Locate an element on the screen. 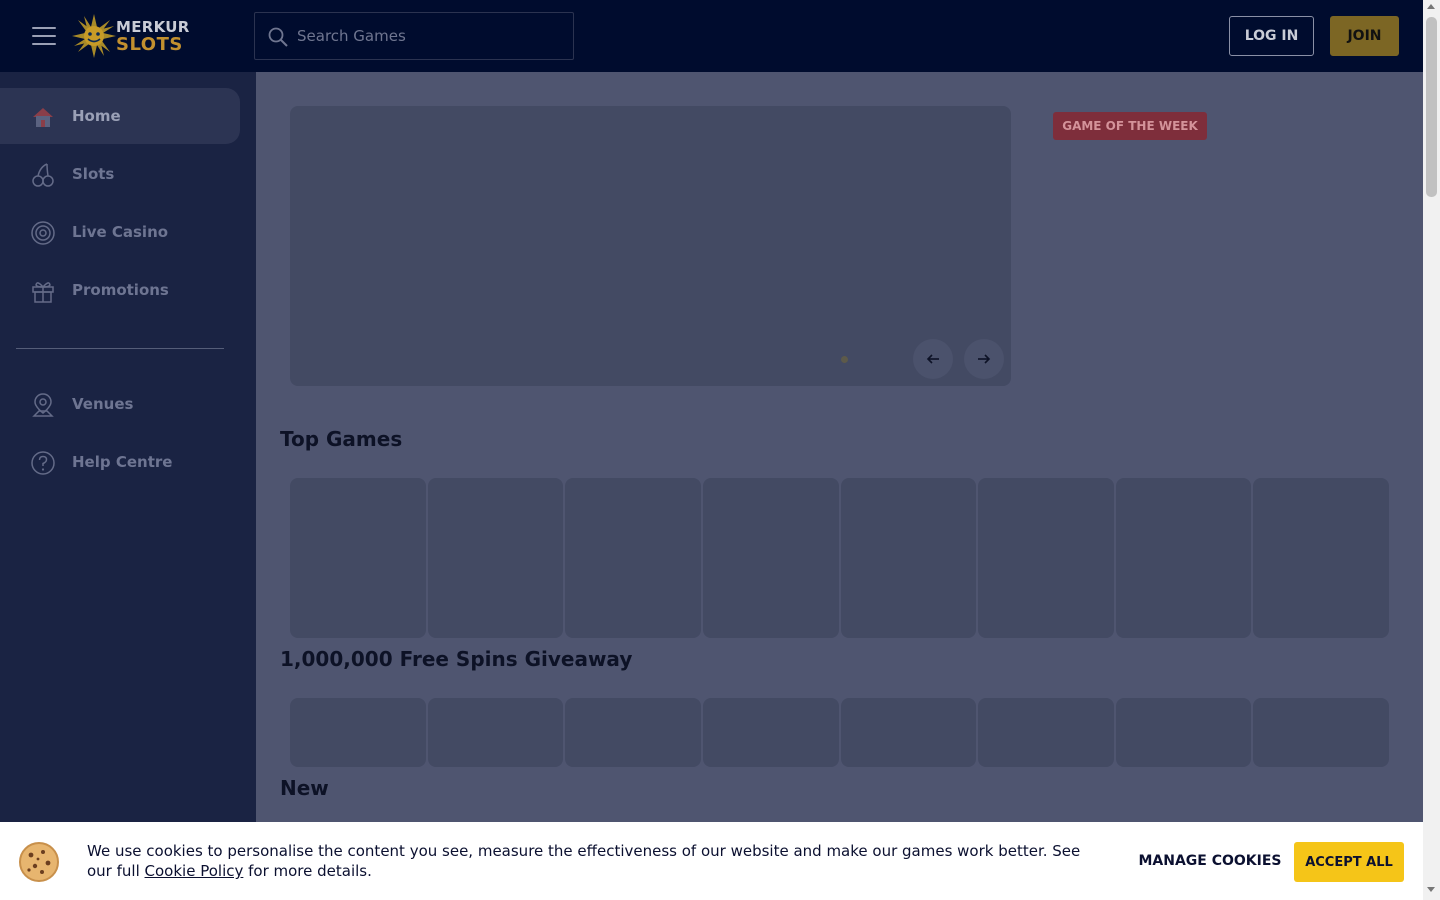  page-scrollbar is located at coordinates (1431, 450).